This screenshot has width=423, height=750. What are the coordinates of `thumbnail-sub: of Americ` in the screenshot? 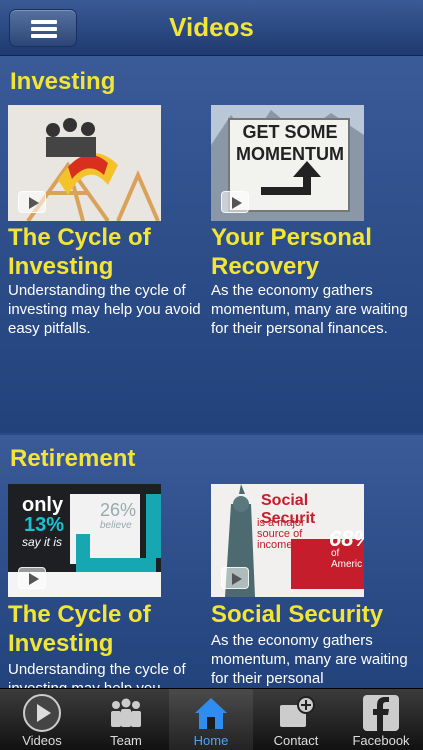 It's located at (347, 559).